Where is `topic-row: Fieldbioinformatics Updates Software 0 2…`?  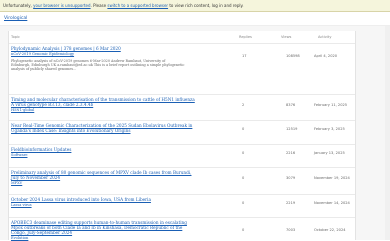
topic-row: Fieldbioinformatics Updates Software 0 2… is located at coordinates (182, 155).